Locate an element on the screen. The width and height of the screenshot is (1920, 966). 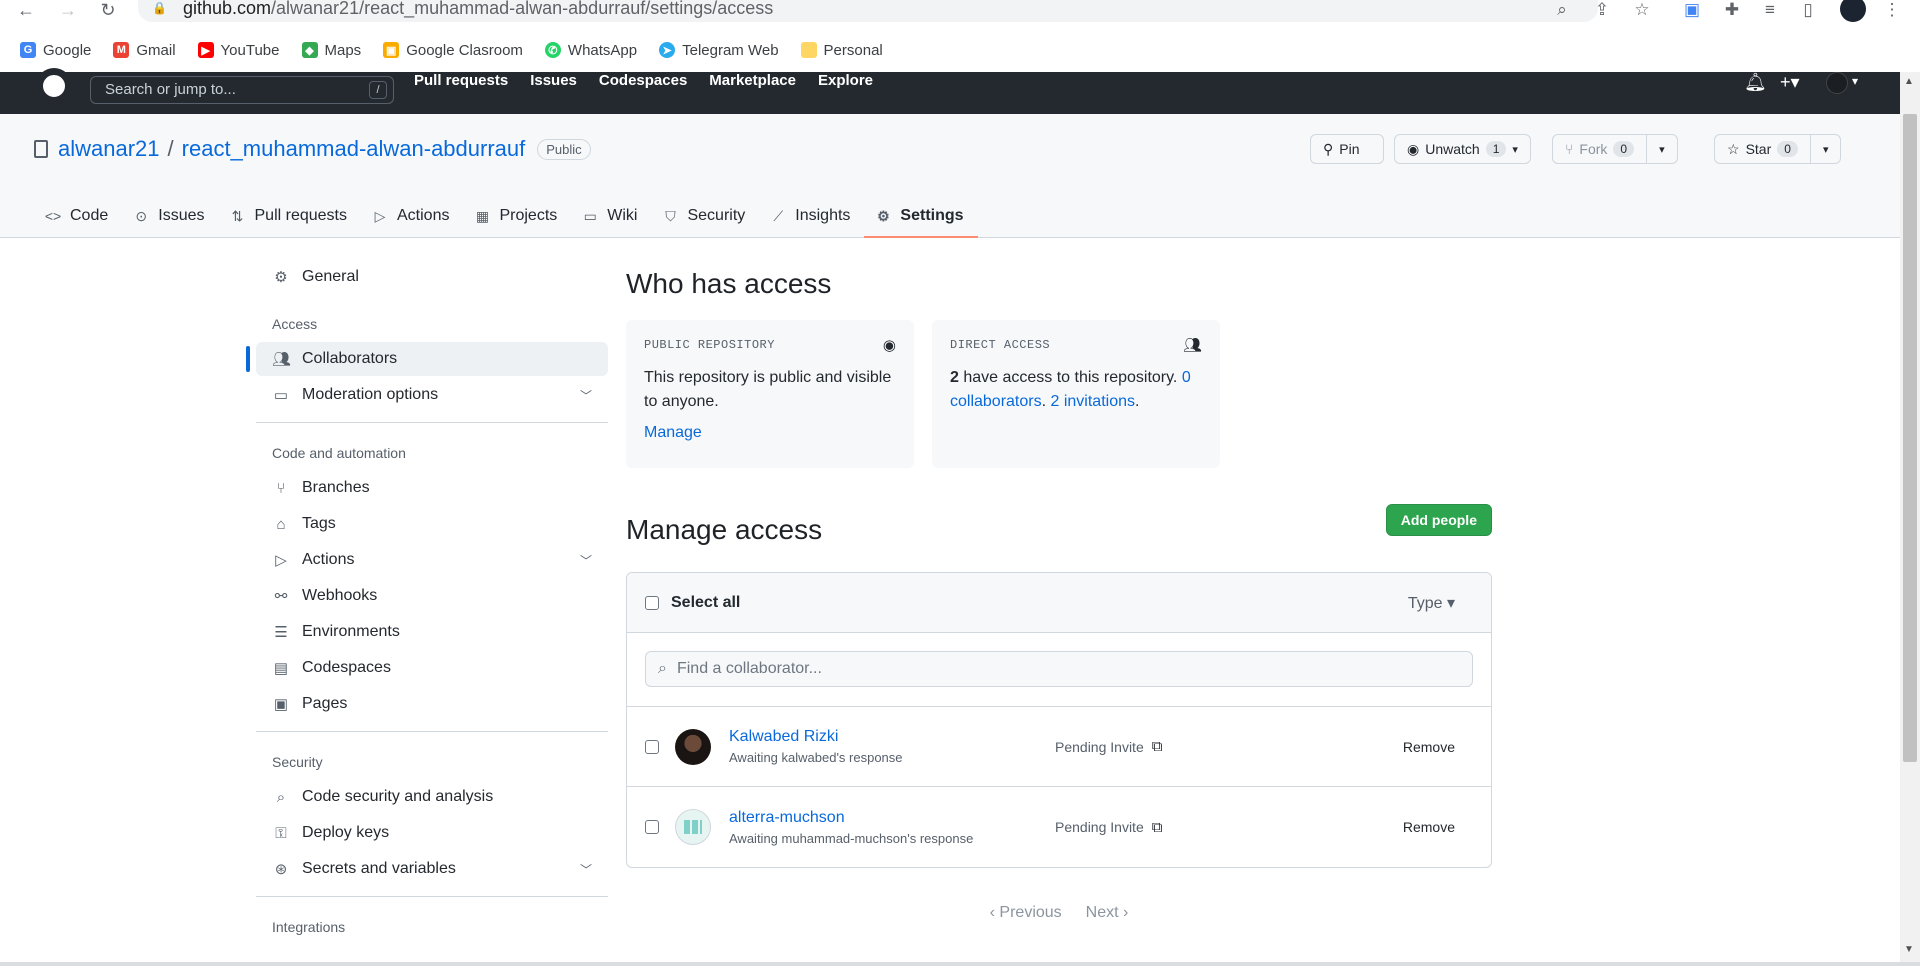
bookmark-whatsapp: ✆ WhatsApp is located at coordinates (591, 50).